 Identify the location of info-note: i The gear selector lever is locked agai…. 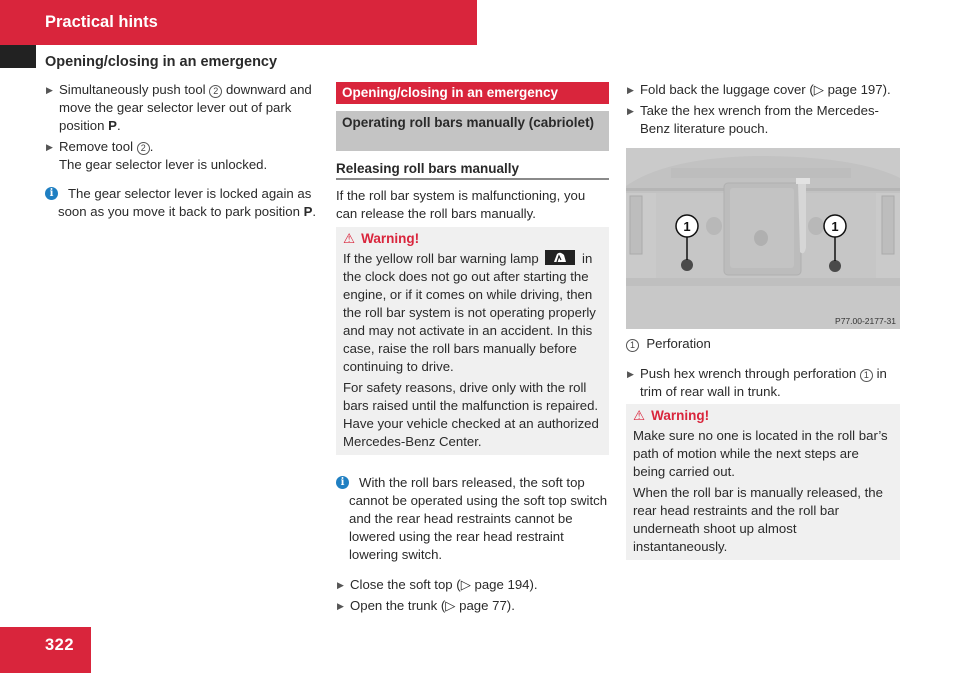
(182, 203).